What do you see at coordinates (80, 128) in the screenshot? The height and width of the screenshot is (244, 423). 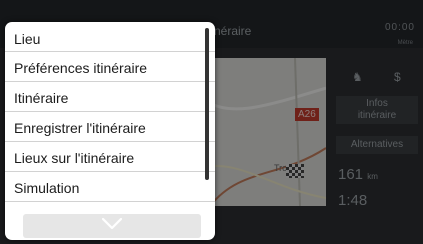 I see `menu-item-label: Enregistrer l'itinéraire` at bounding box center [80, 128].